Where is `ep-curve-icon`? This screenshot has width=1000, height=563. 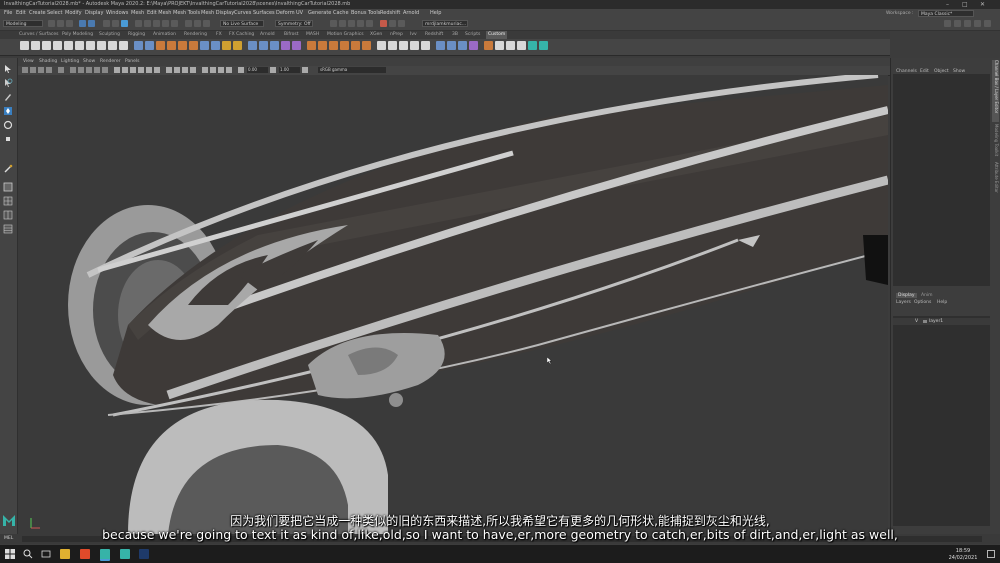 ep-curve-icon is located at coordinates (414, 45).